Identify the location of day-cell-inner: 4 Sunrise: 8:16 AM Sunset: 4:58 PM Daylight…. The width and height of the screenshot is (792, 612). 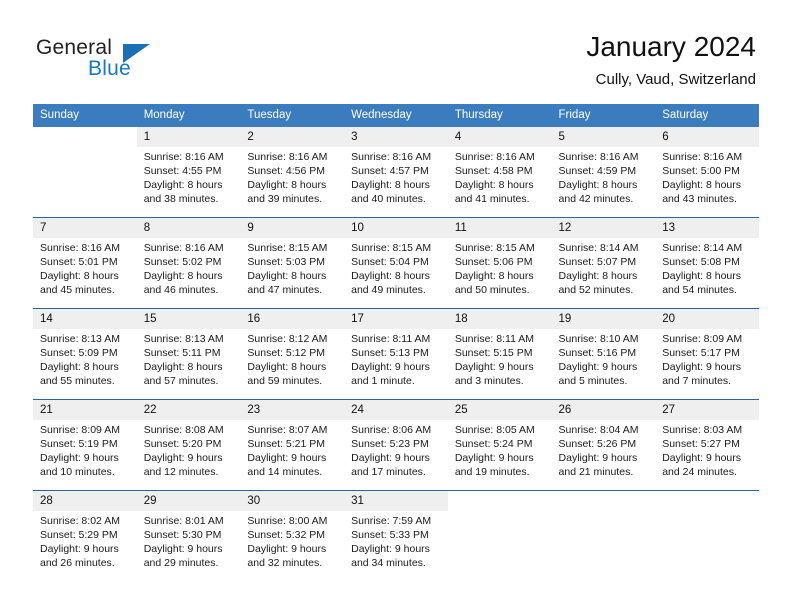
(499, 172).